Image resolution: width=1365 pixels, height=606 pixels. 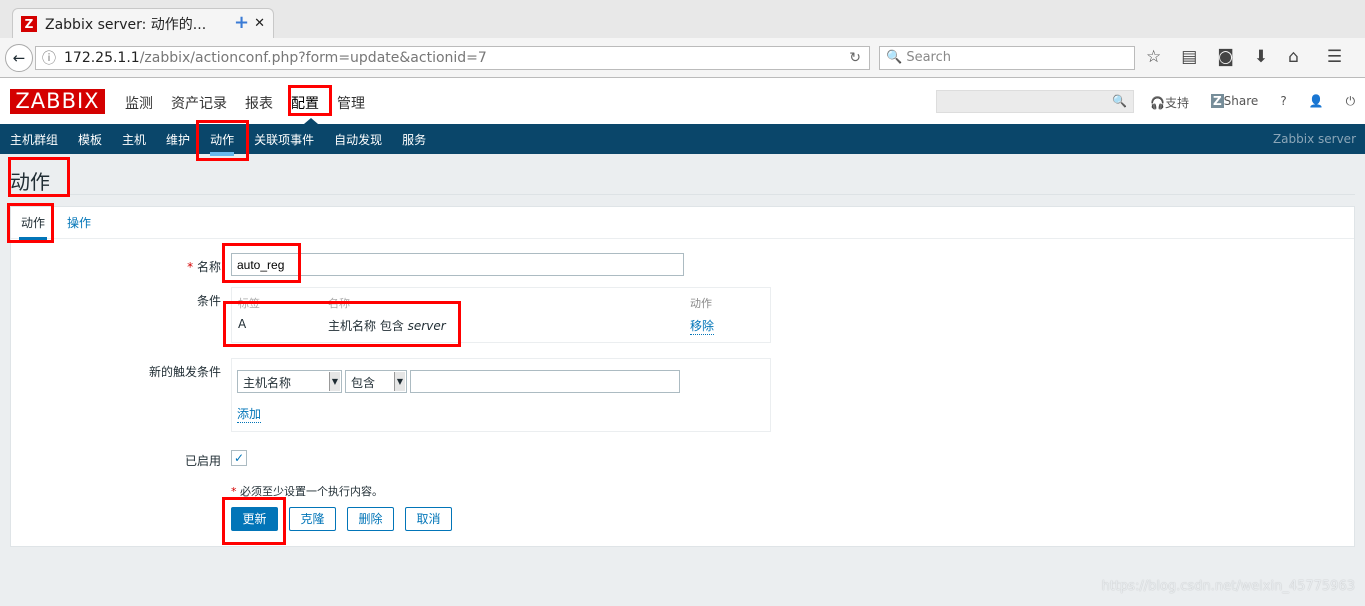 What do you see at coordinates (1241, 101) in the screenshot?
I see `share-label: Share` at bounding box center [1241, 101].